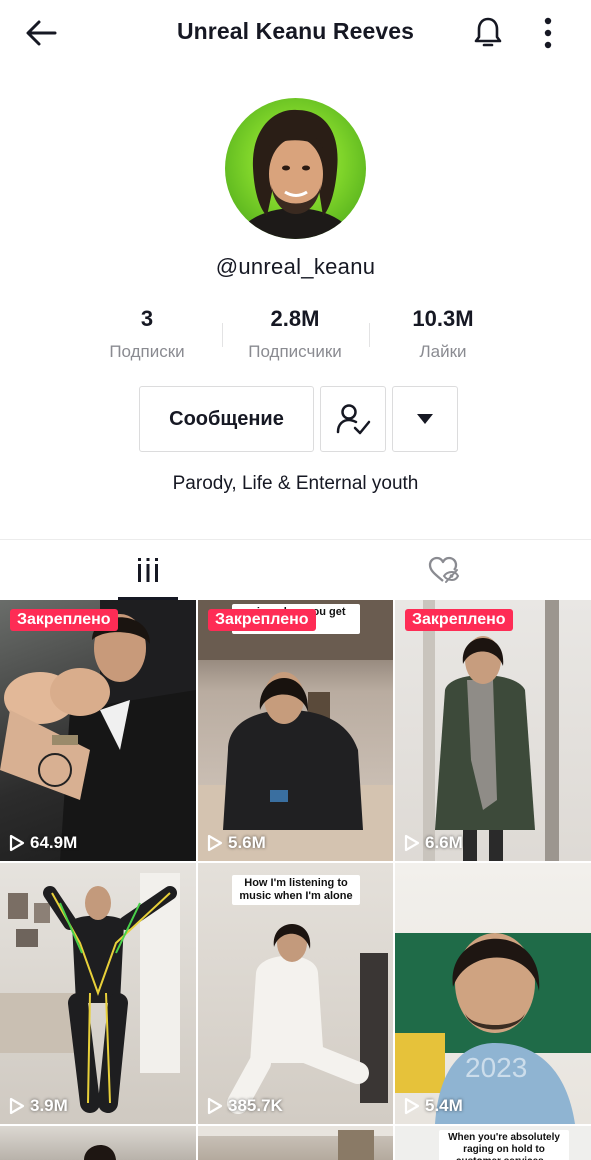 This screenshot has width=591, height=1160. I want to click on user-check-icon, so click(353, 419).